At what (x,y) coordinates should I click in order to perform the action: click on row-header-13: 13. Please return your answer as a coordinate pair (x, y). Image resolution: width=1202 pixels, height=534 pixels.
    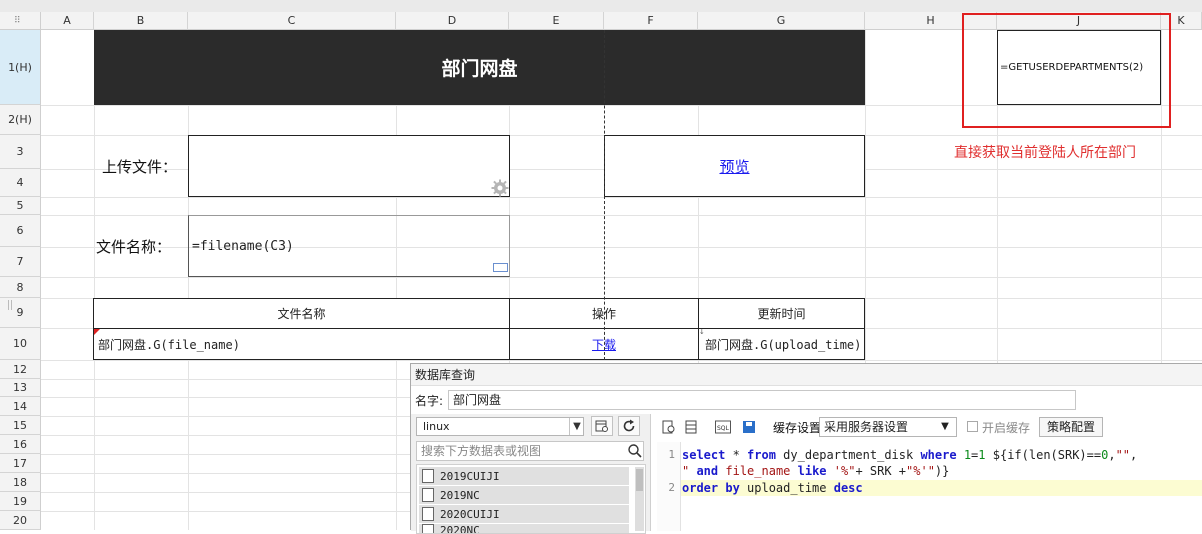
    Looking at the image, I should click on (20, 388).